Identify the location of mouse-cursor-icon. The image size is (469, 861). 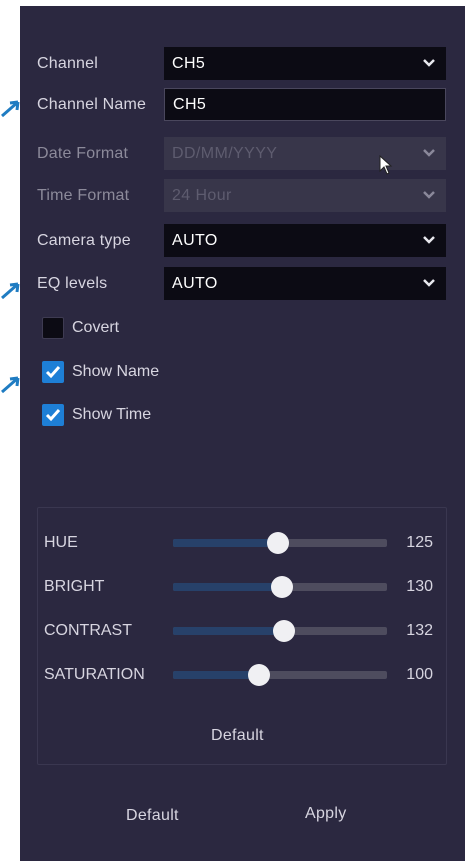
(386, 165).